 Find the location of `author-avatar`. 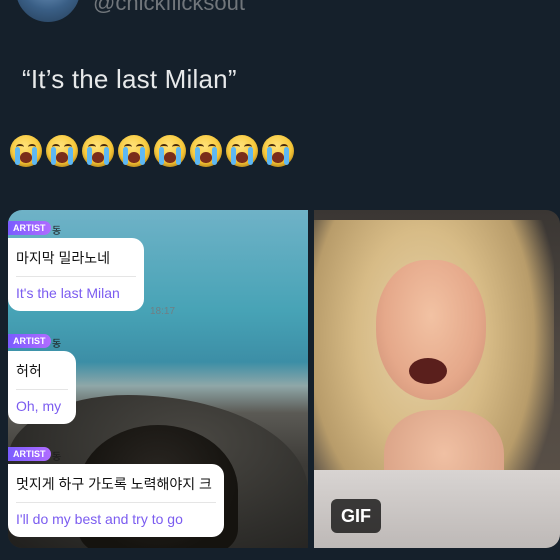

author-avatar is located at coordinates (48, 12).